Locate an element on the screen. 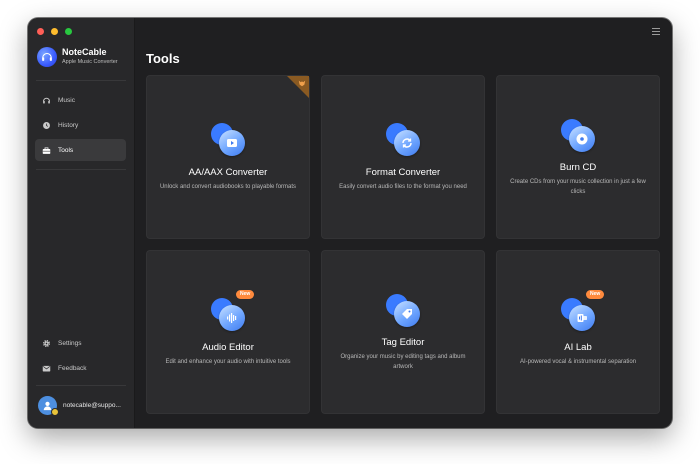 The width and height of the screenshot is (700, 464). page-title: Tools is located at coordinates (163, 58).